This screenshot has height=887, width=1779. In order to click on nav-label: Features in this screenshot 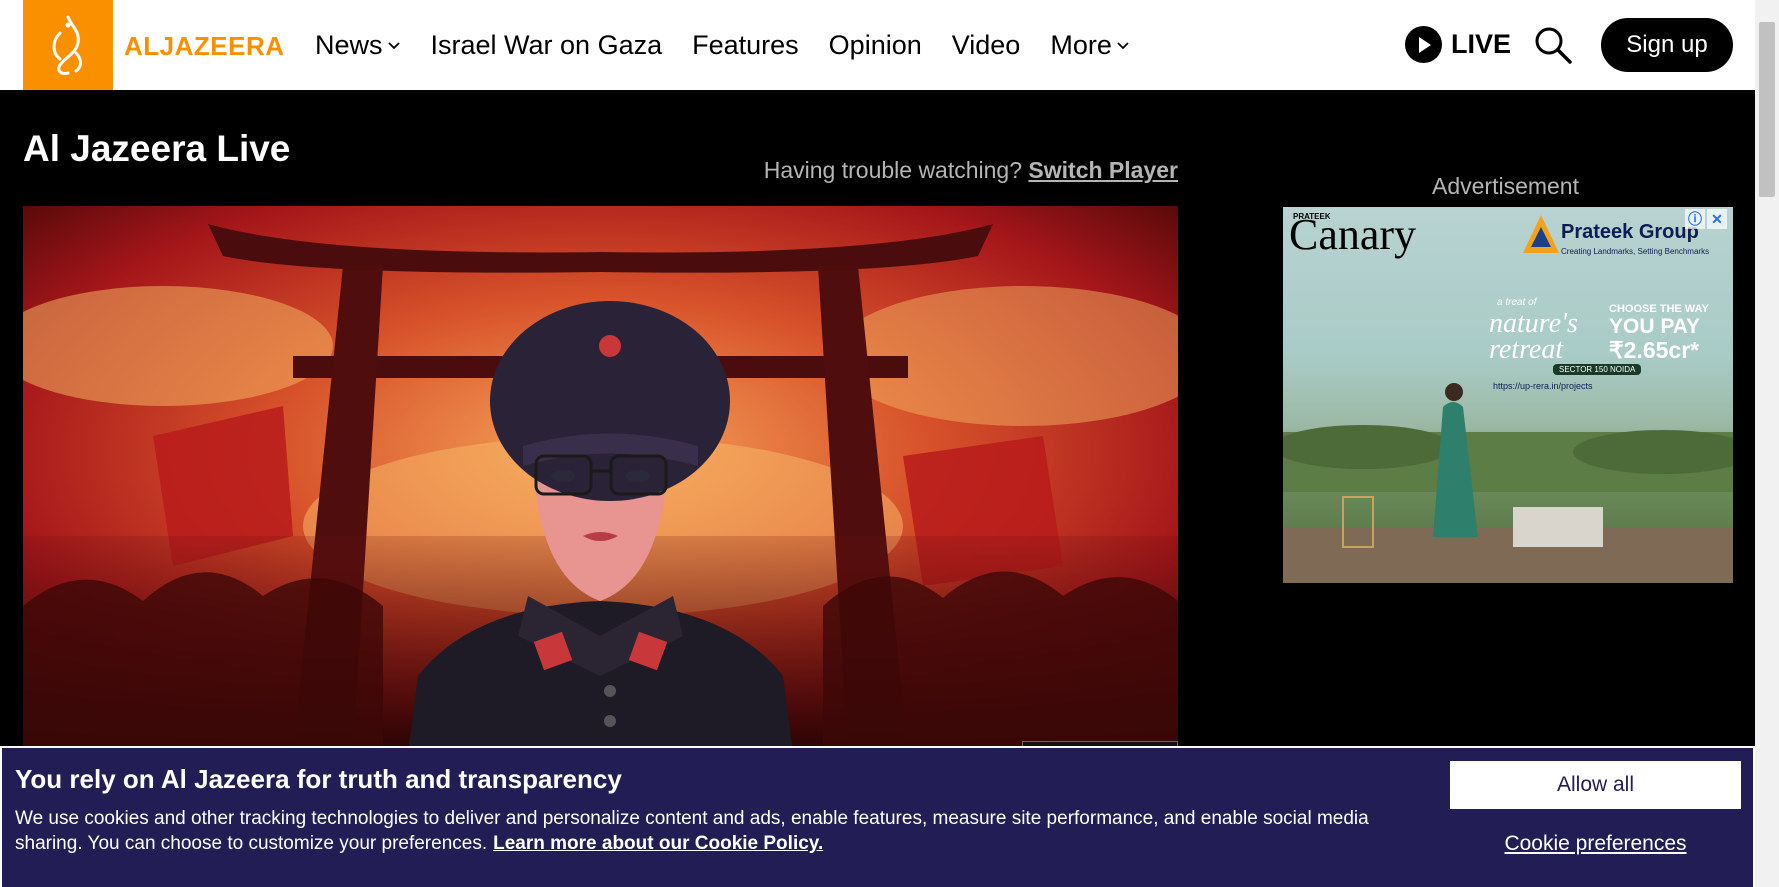, I will do `click(745, 44)`.